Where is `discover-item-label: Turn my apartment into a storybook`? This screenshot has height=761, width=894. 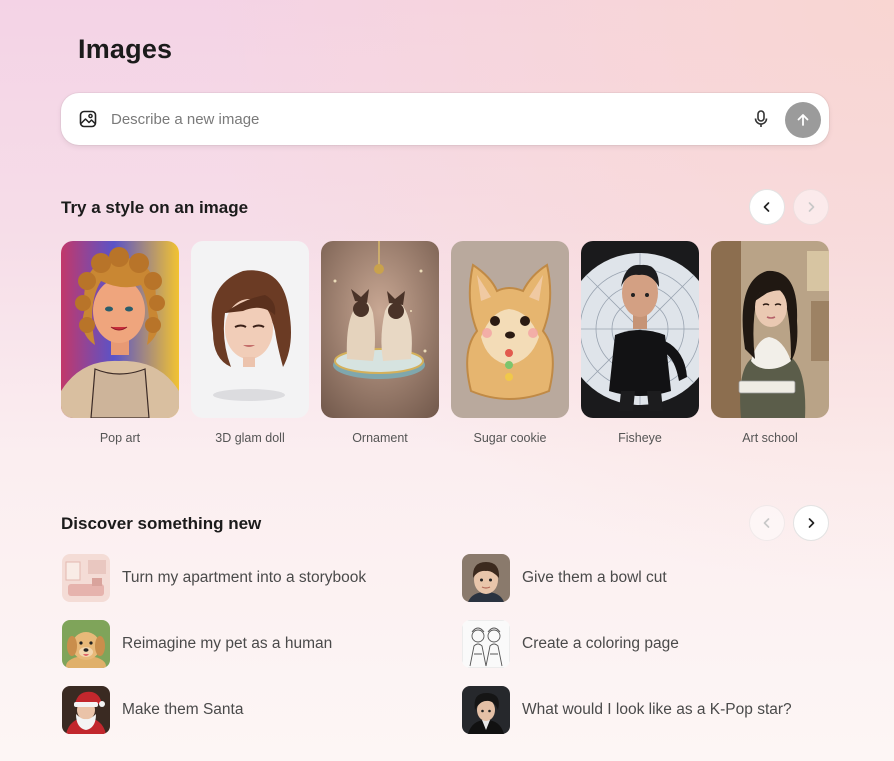
discover-item-label: Turn my apartment into a storybook is located at coordinates (244, 577).